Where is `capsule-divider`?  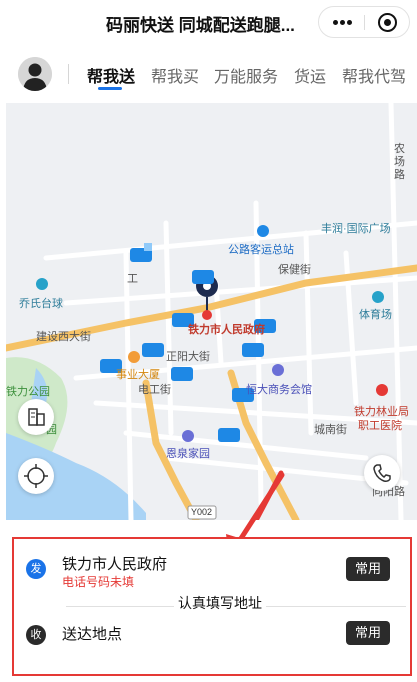
capsule-divider is located at coordinates (364, 22).